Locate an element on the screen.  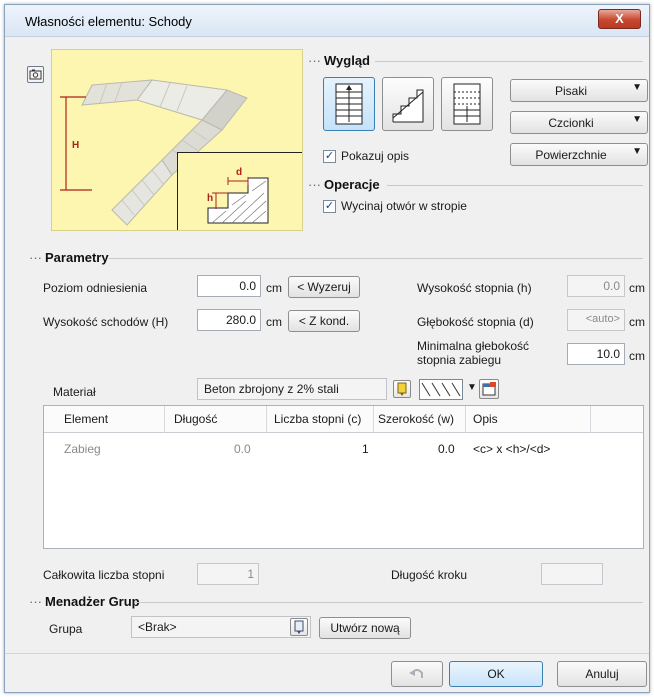
glebokosc-stopnia-label: Głębokość stopnia (d) is located at coordinates (475, 322).